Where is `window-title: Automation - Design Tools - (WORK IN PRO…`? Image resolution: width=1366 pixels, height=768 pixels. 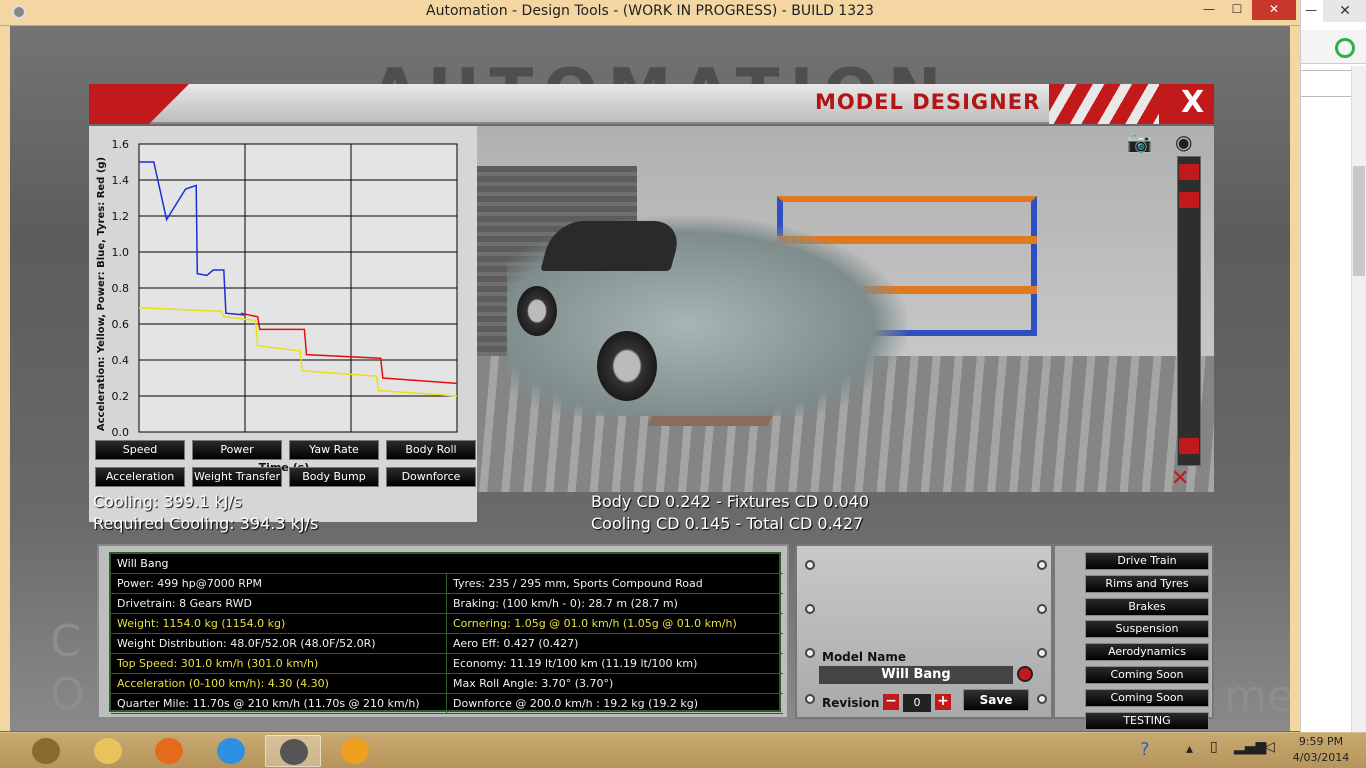
window-title: Automation - Design Tools - (WORK IN PRO… is located at coordinates (650, 11).